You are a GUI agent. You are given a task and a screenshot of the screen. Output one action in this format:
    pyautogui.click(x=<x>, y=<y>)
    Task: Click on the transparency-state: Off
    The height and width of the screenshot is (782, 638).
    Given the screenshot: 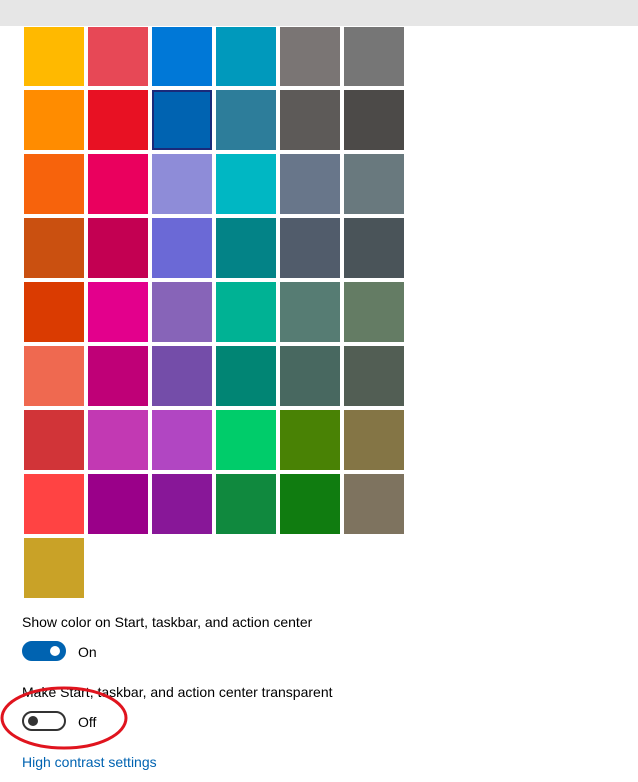 What is the action you would take?
    pyautogui.click(x=87, y=722)
    